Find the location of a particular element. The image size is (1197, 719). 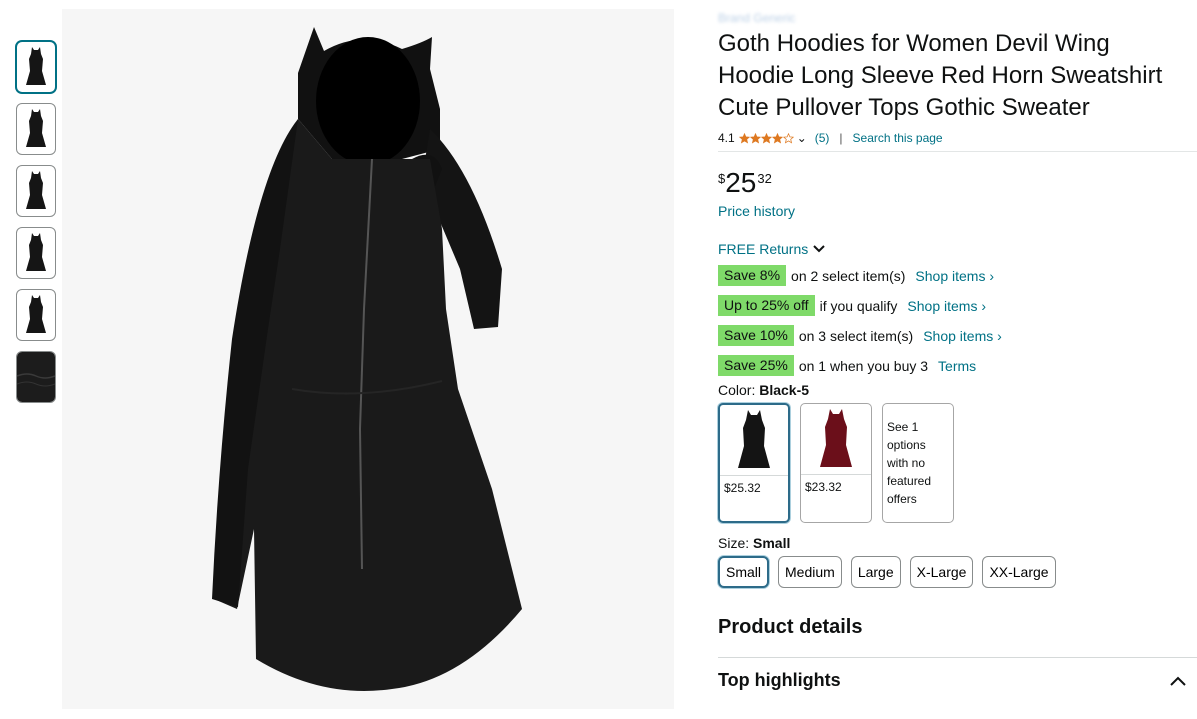

color-option-red: $23.32 is located at coordinates (836, 463).